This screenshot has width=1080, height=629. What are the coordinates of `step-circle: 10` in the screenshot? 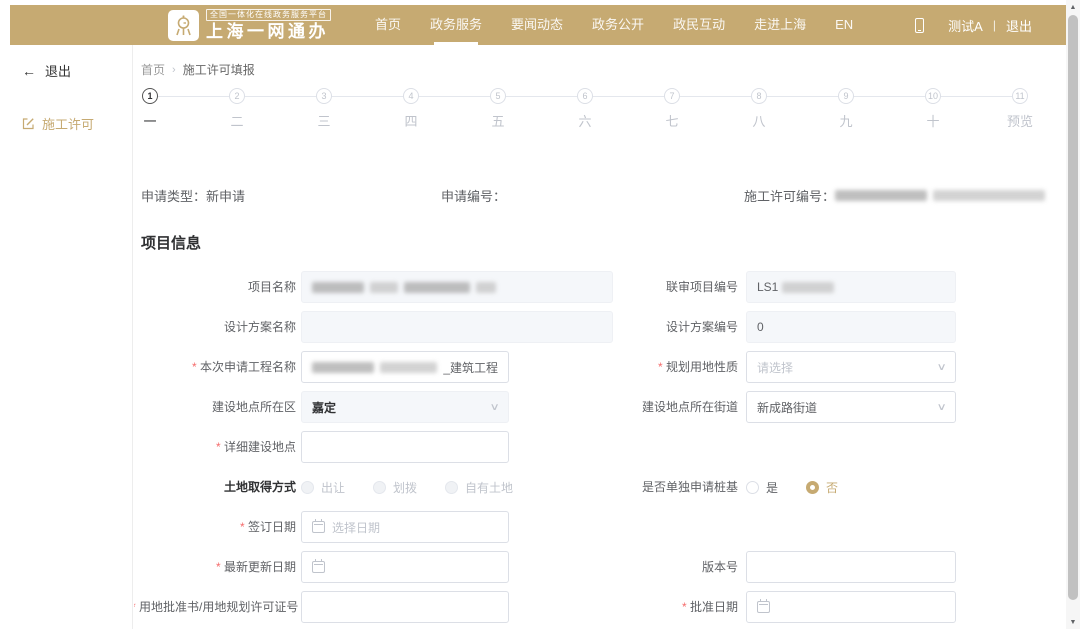 It's located at (933, 96).